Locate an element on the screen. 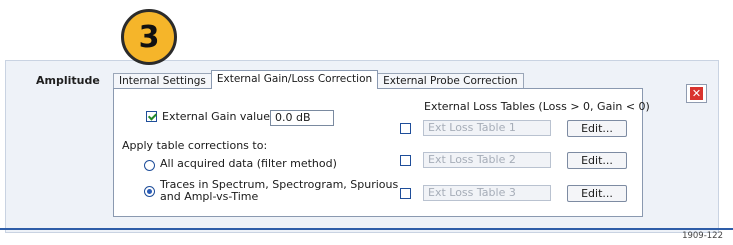 This screenshot has height=245, width=733. tab-external-probe-correction: External Probe Correction is located at coordinates (450, 81).